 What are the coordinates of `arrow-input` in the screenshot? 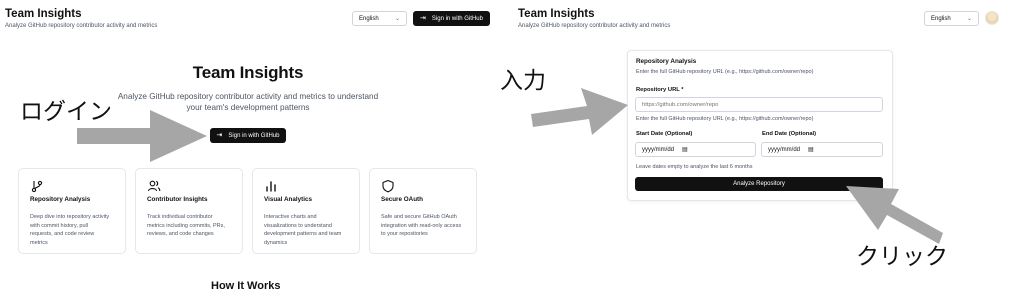 It's located at (579, 111).